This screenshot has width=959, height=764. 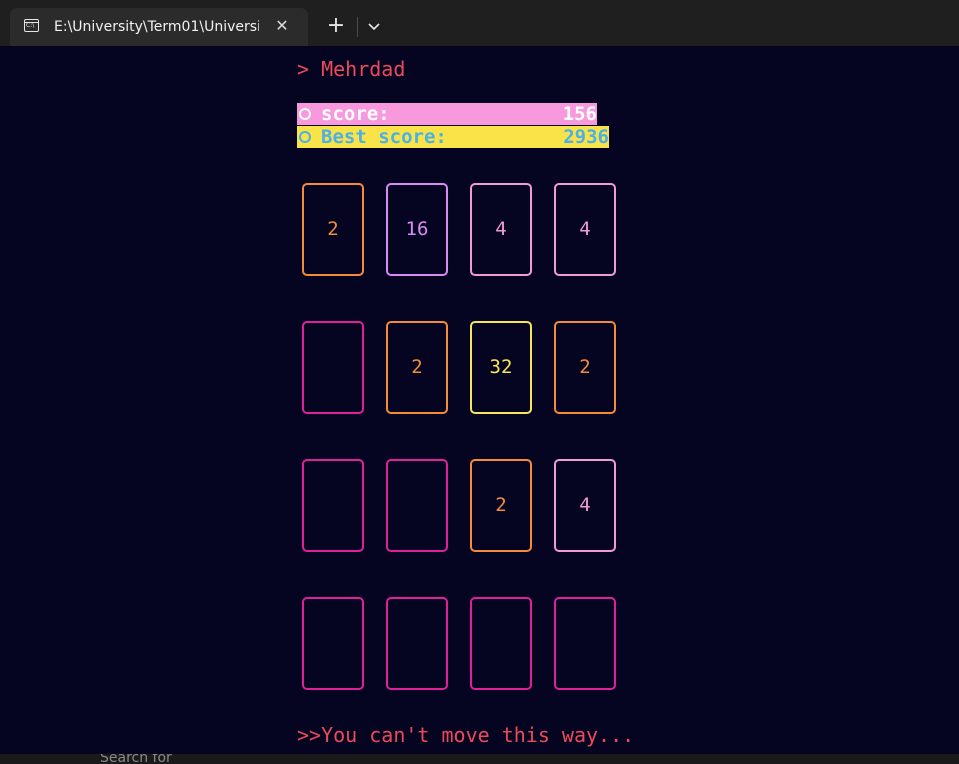 What do you see at coordinates (453, 137) in the screenshot?
I see `best-score-row: Best score: 2936` at bounding box center [453, 137].